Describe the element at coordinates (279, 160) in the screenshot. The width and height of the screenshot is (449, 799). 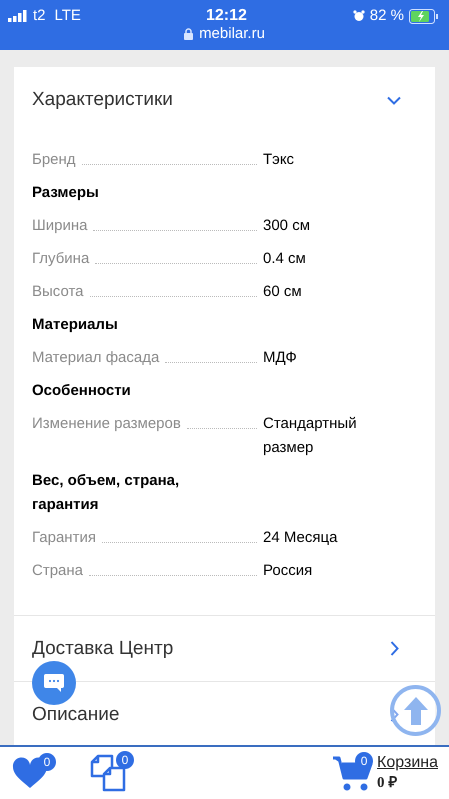
I see `spec-value: Тэкс` at that location.